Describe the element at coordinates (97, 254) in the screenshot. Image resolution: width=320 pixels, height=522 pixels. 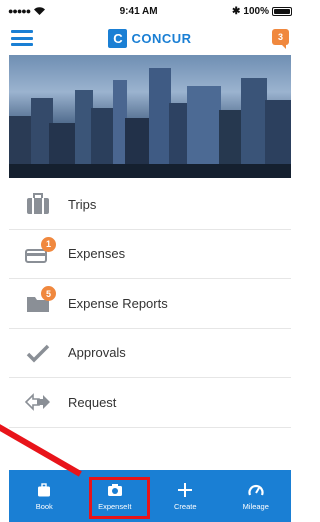
I see `menu-label-expenses: Expenses` at that location.